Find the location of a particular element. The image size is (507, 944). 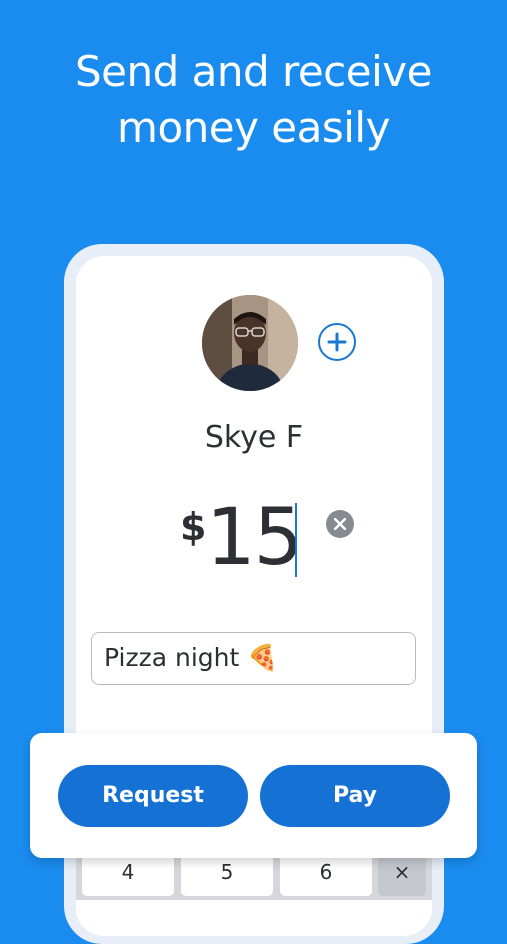

pay-button: Pay is located at coordinates (355, 796).